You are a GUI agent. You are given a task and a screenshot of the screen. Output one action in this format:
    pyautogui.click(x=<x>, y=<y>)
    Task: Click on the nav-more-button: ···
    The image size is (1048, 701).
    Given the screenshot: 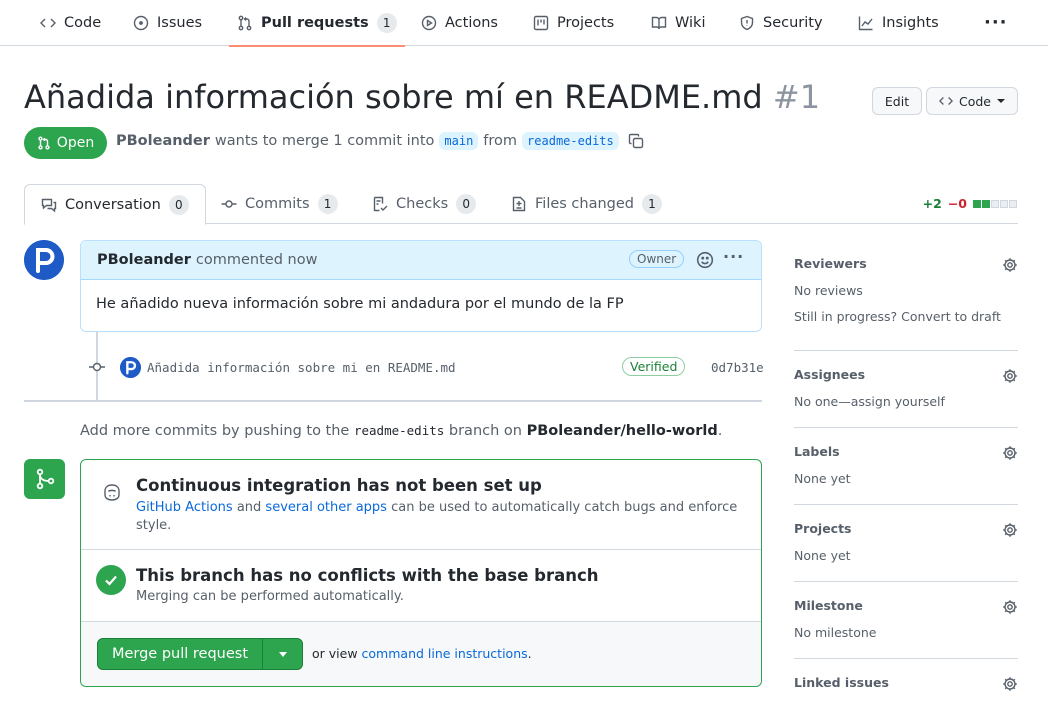 What is the action you would take?
    pyautogui.click(x=996, y=22)
    